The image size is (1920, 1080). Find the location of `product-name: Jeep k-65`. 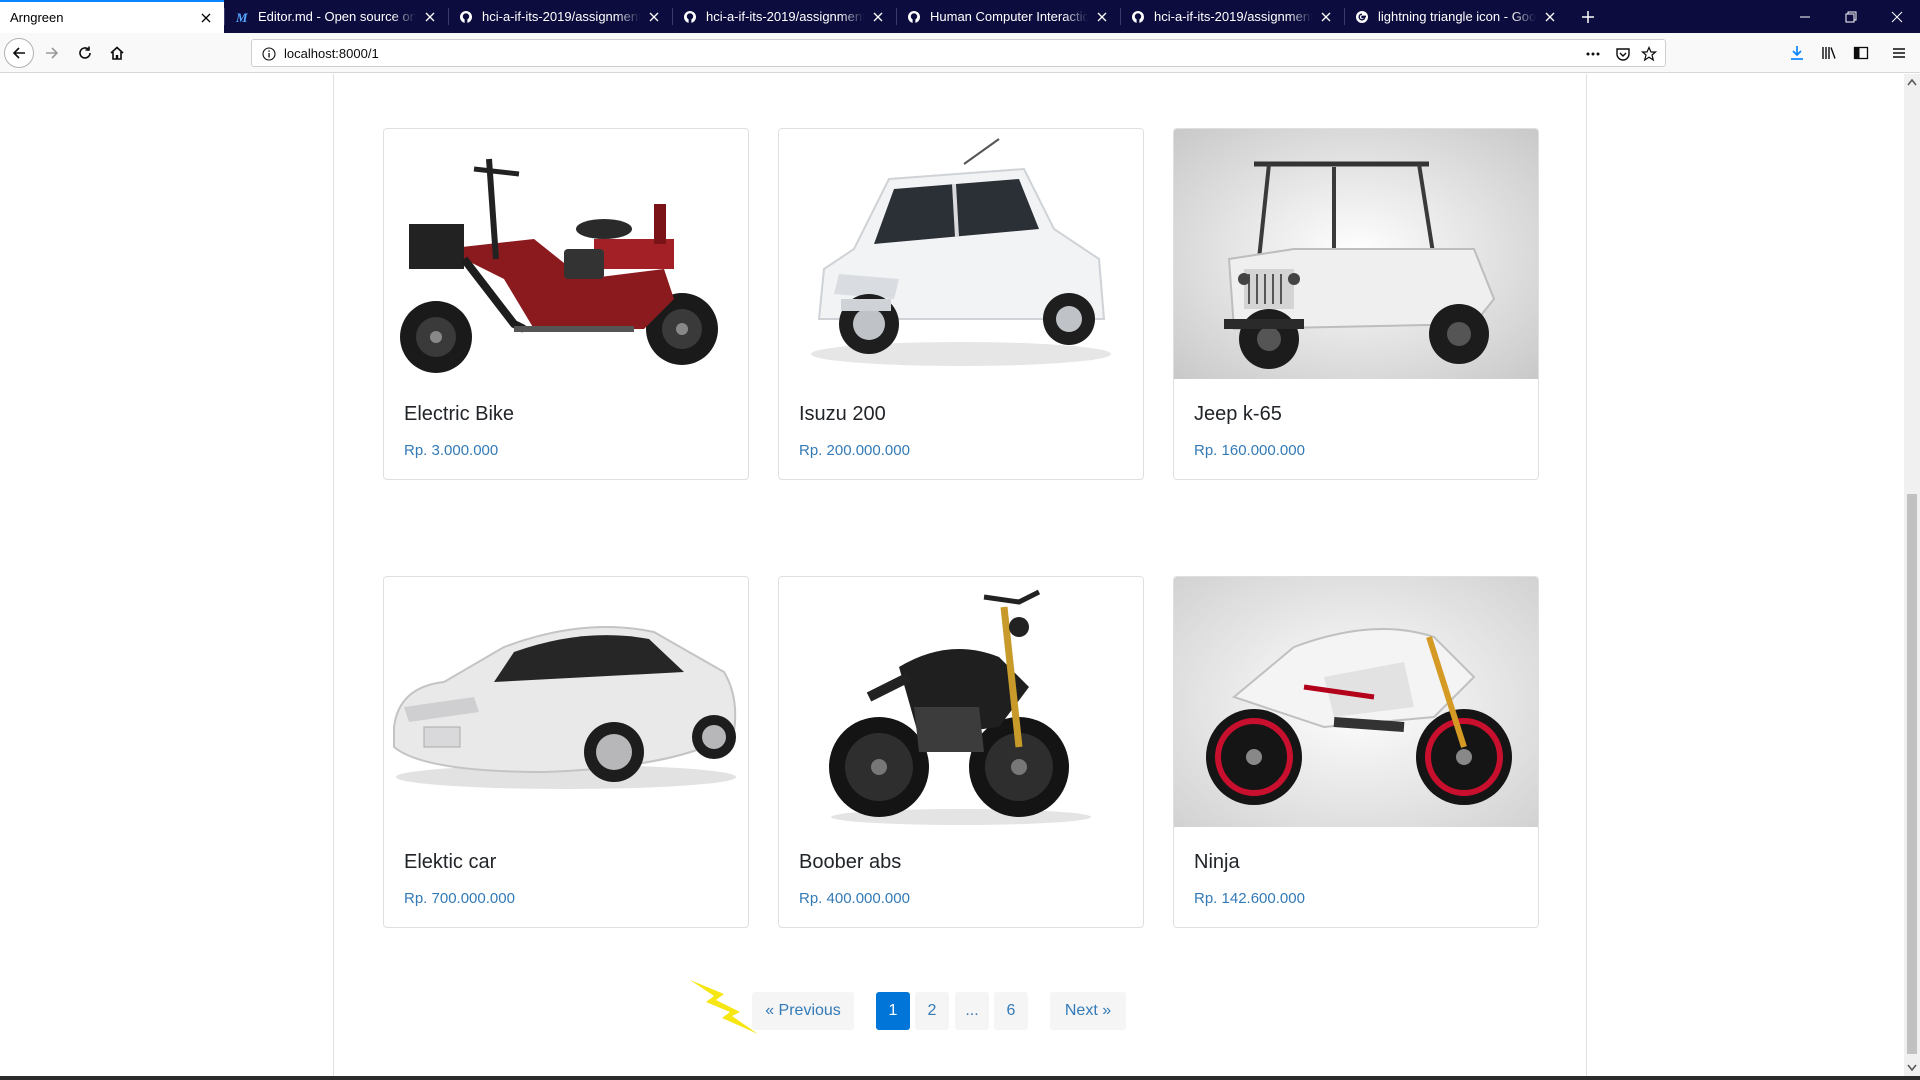

product-name: Jeep k-65 is located at coordinates (1238, 414).